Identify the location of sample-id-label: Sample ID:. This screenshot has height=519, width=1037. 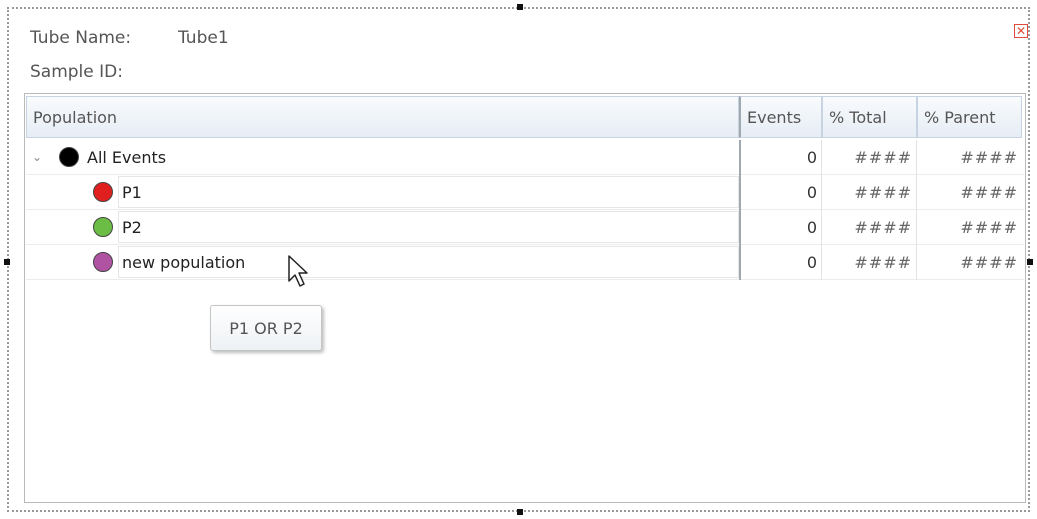
(76, 72).